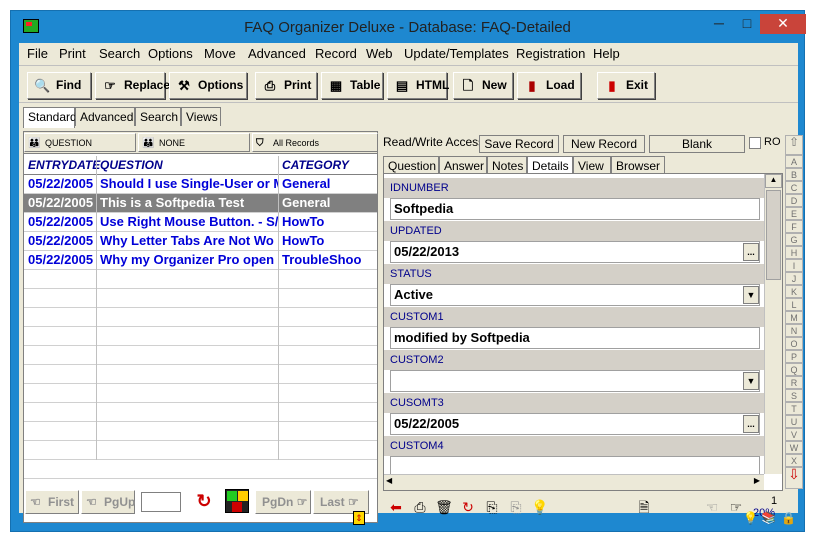 The height and width of the screenshot is (552, 825). What do you see at coordinates (794, 161) in the screenshot?
I see `alpha-tab-a: A` at bounding box center [794, 161].